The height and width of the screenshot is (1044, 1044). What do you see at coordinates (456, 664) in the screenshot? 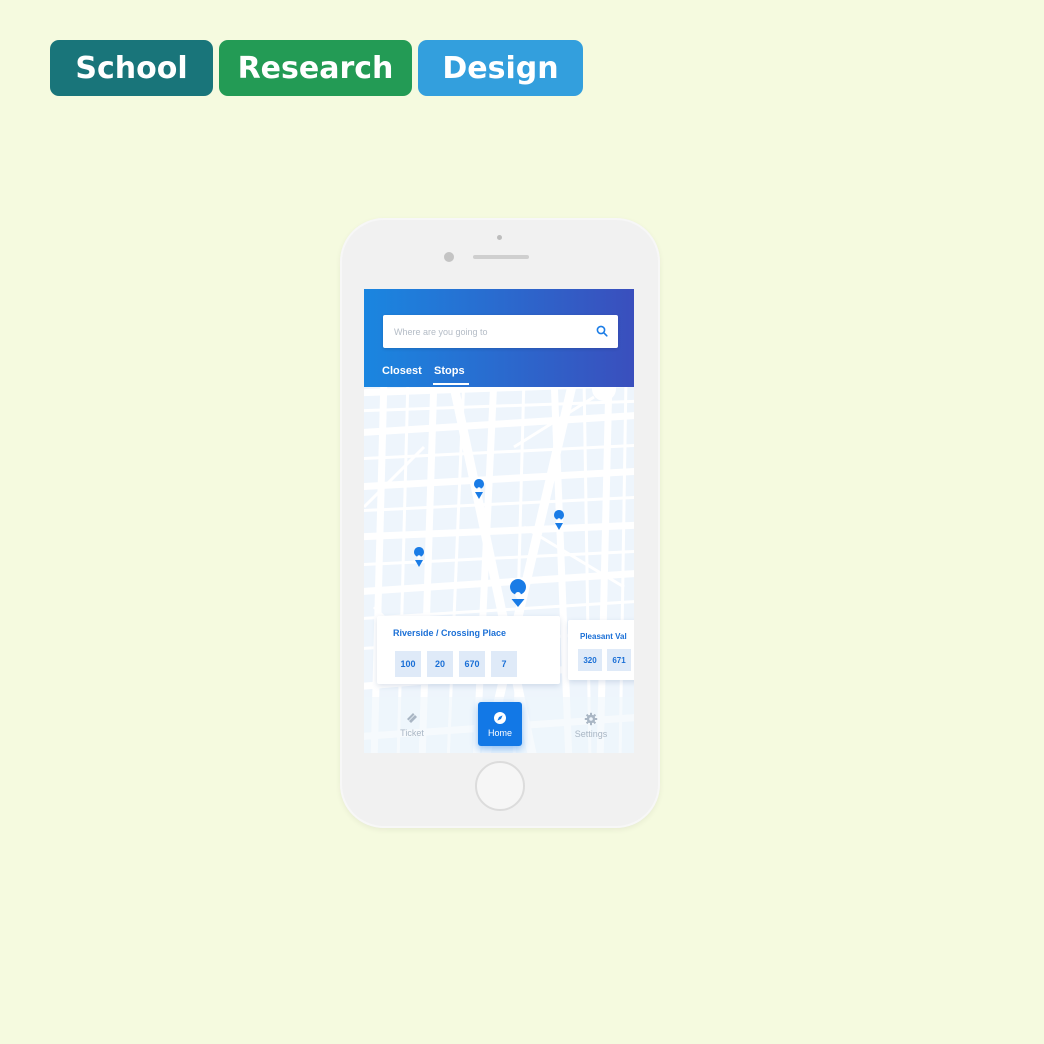
I see `route-list: 100 20 670 7` at bounding box center [456, 664].